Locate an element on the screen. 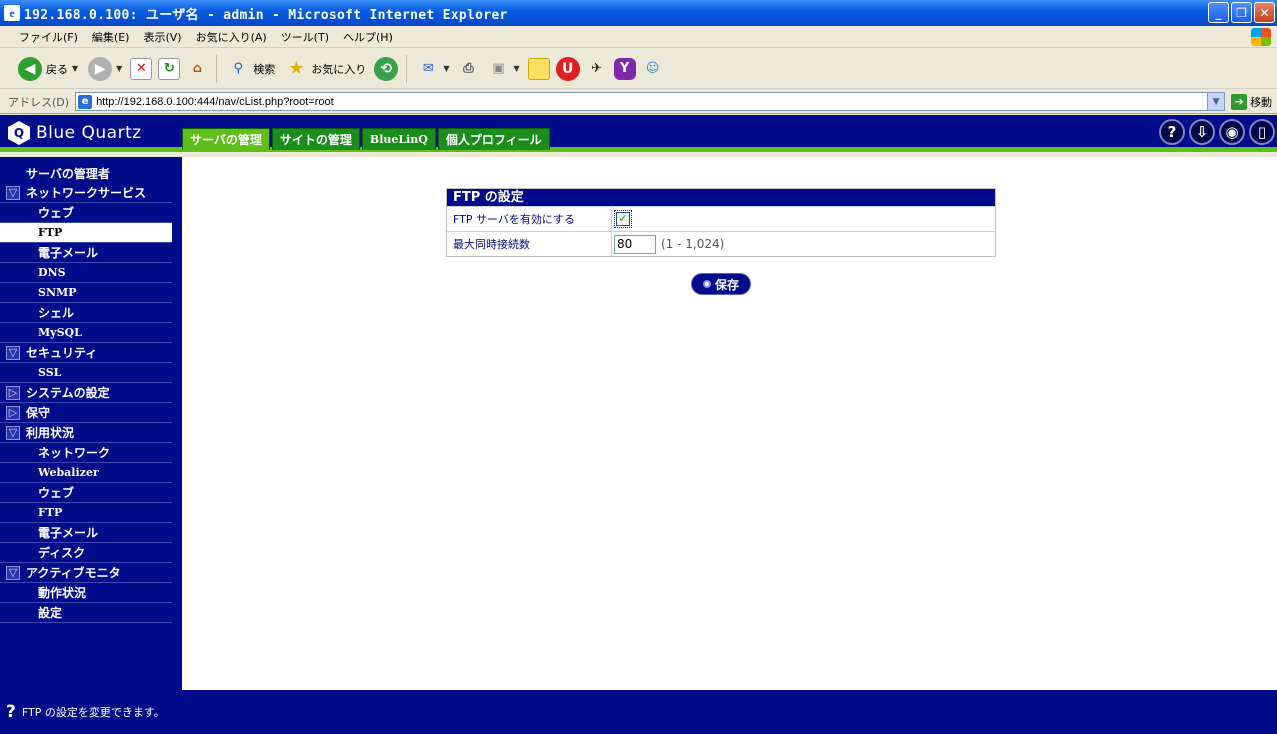  bullet-icon is located at coordinates (706, 284).